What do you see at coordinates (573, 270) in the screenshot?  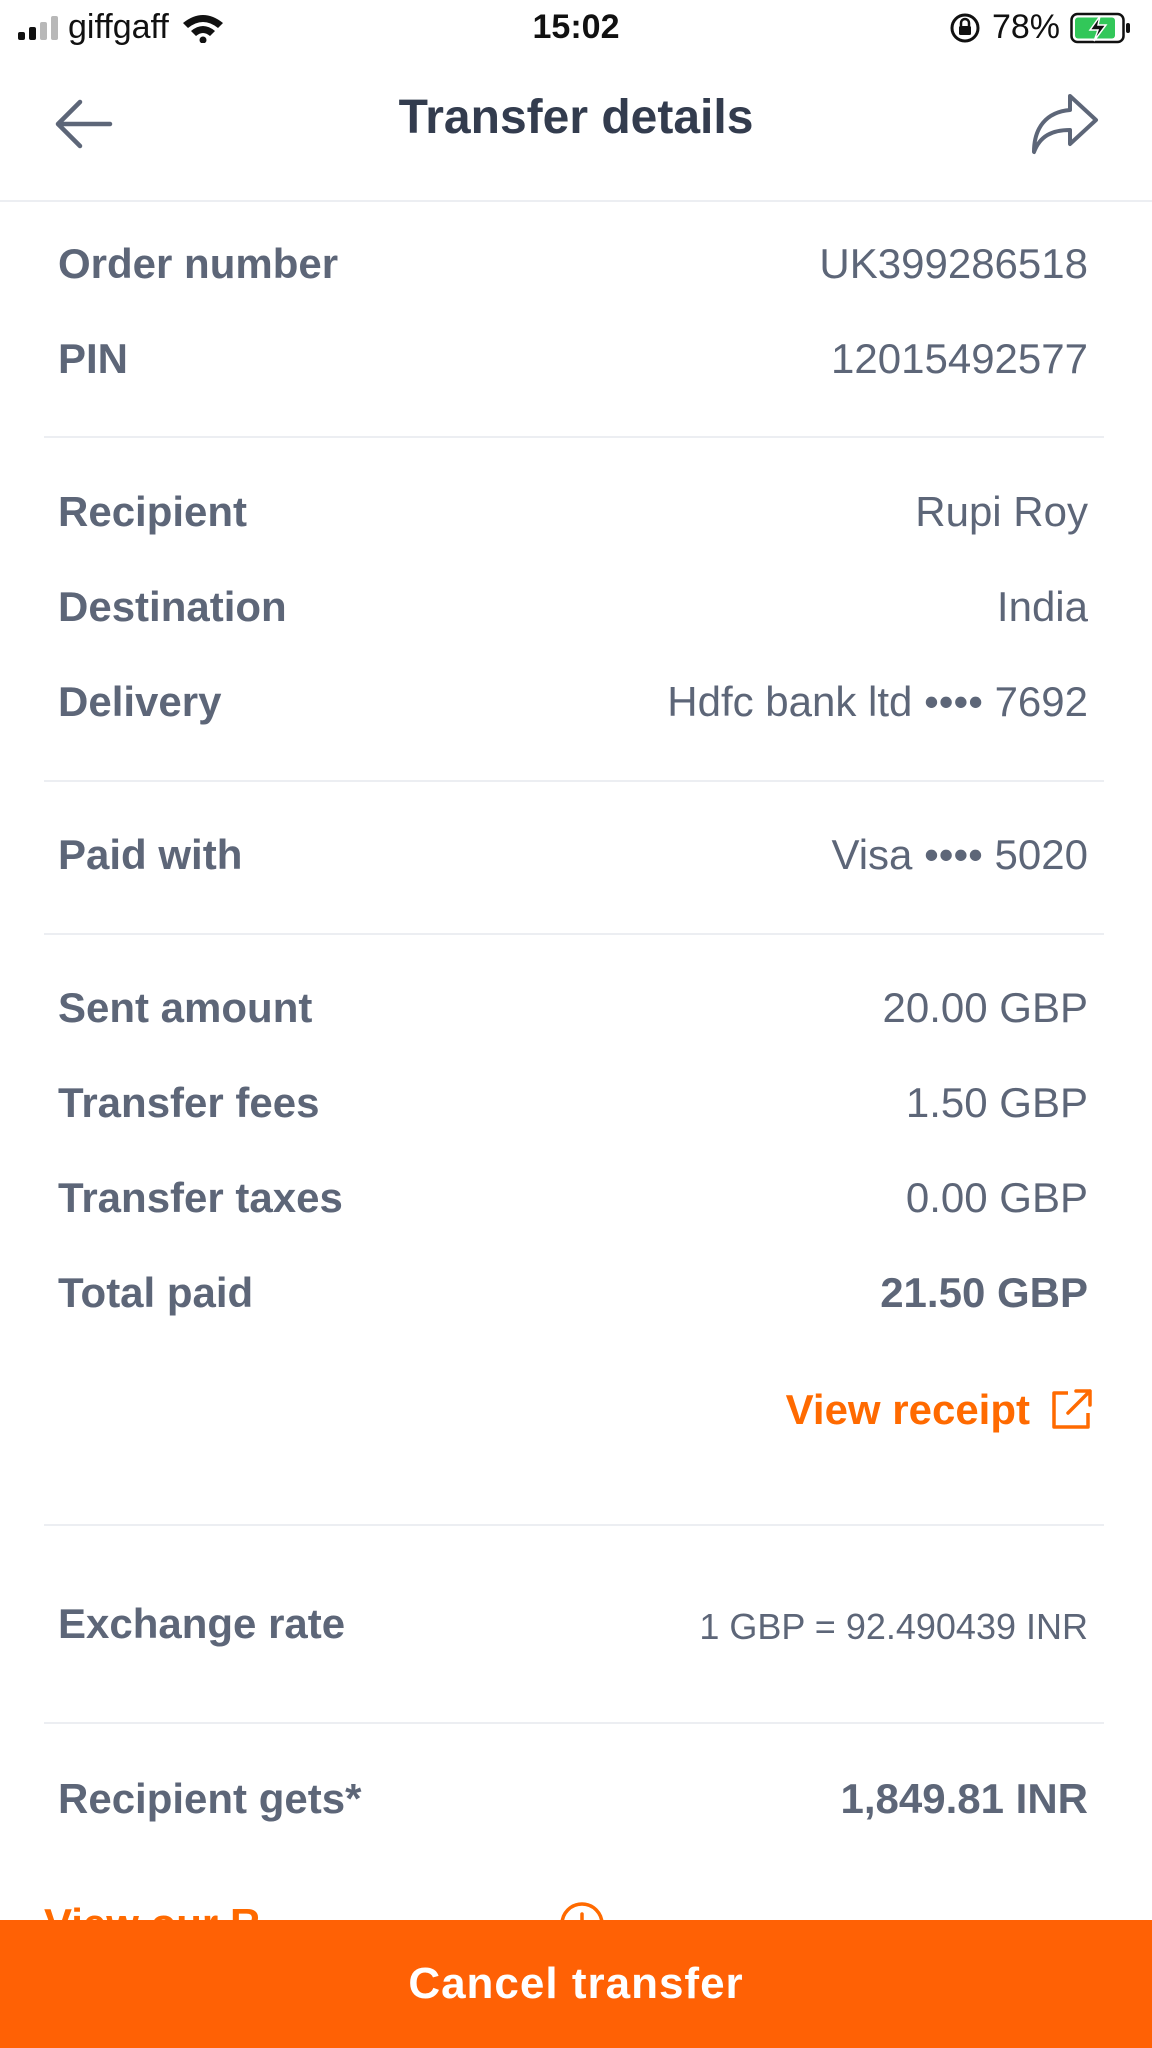 I see `order-number-row: Order number UK399286518` at bounding box center [573, 270].